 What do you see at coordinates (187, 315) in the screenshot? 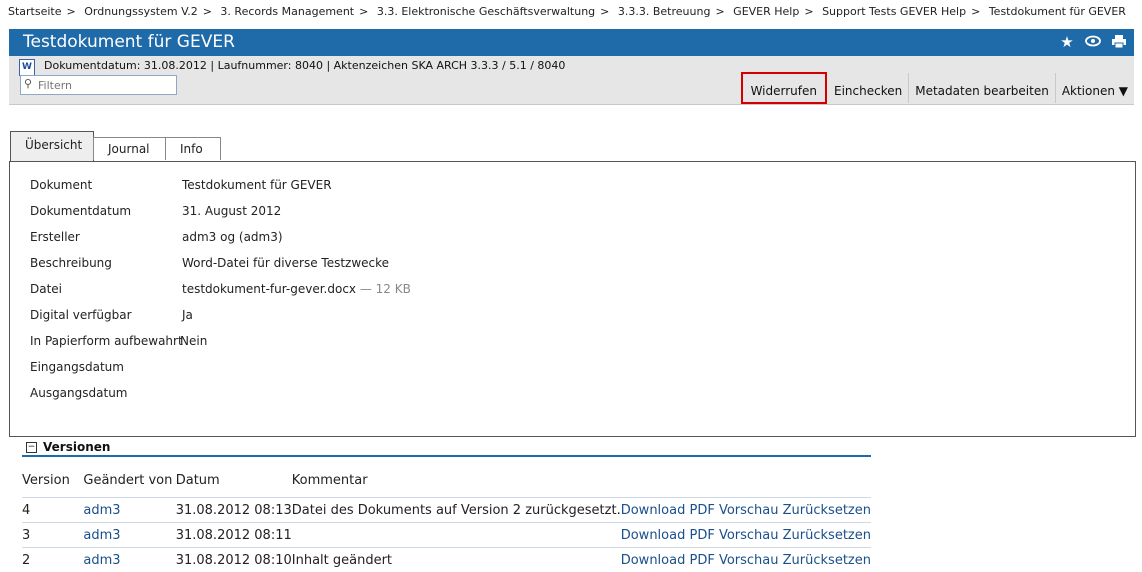
I see `field-value: Ja` at bounding box center [187, 315].